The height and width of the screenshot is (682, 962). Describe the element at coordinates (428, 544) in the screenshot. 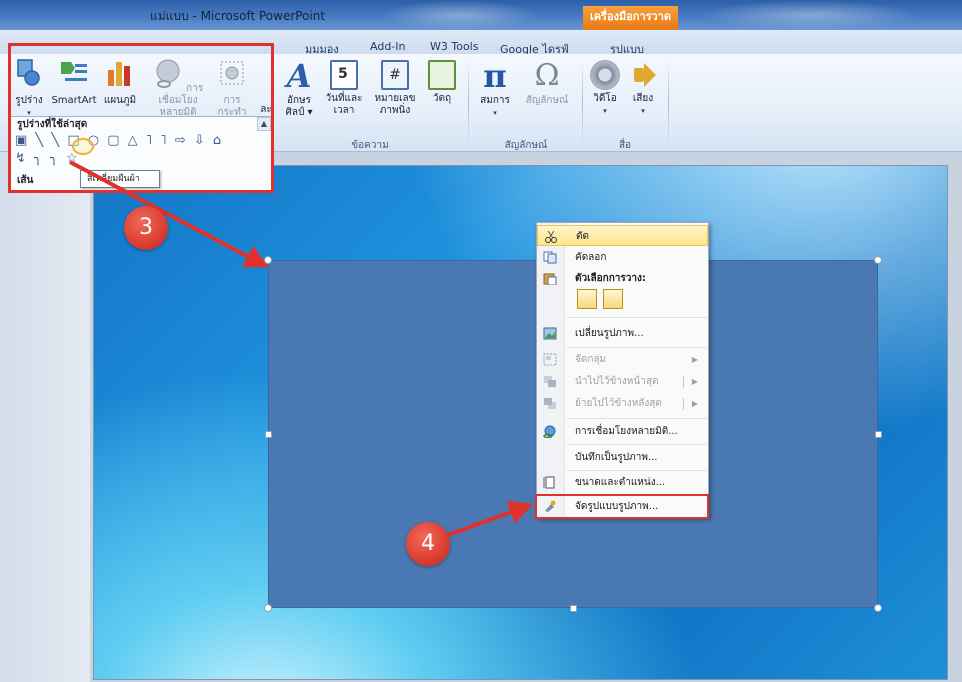

I see `step-4-badge: 4` at that location.